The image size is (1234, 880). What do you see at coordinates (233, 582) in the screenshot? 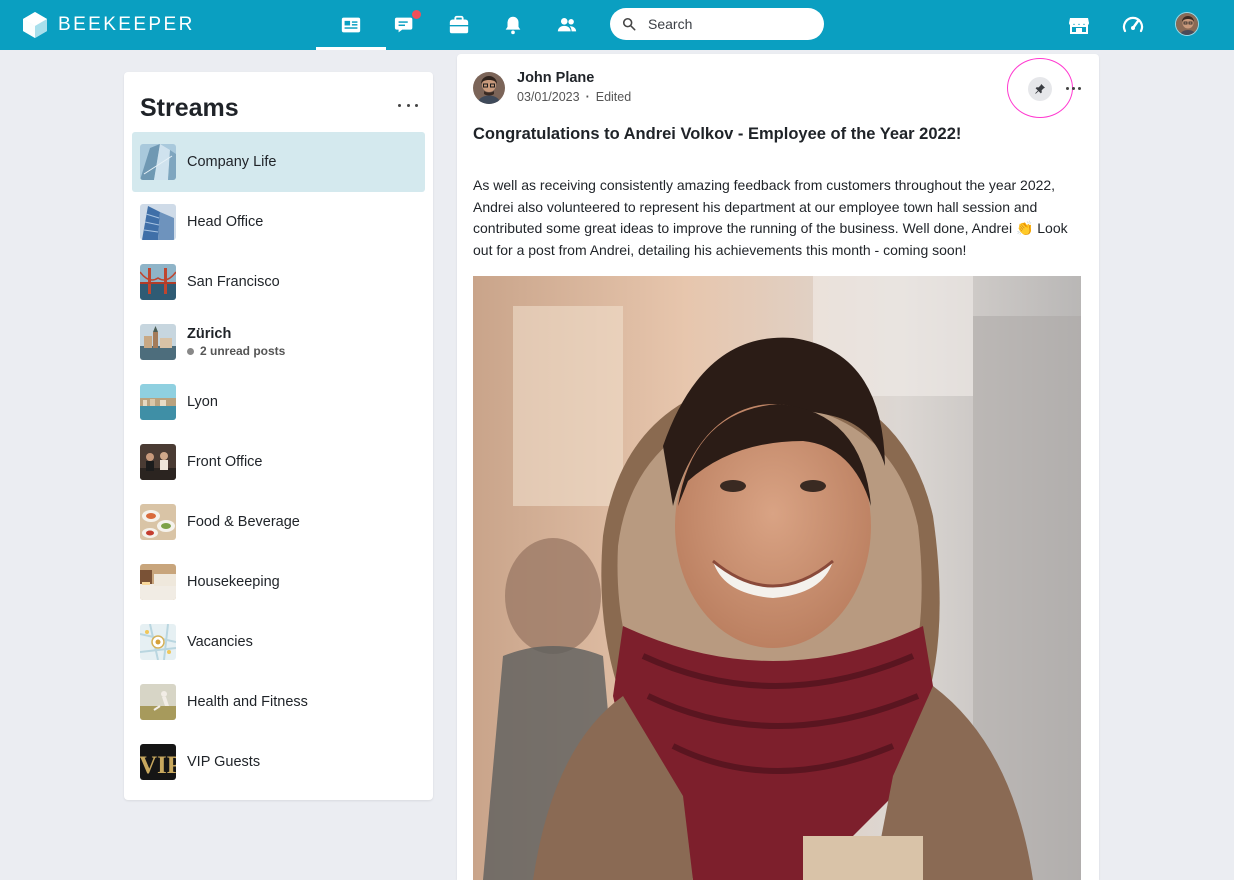
I see `stream-name: Housekeeping` at bounding box center [233, 582].